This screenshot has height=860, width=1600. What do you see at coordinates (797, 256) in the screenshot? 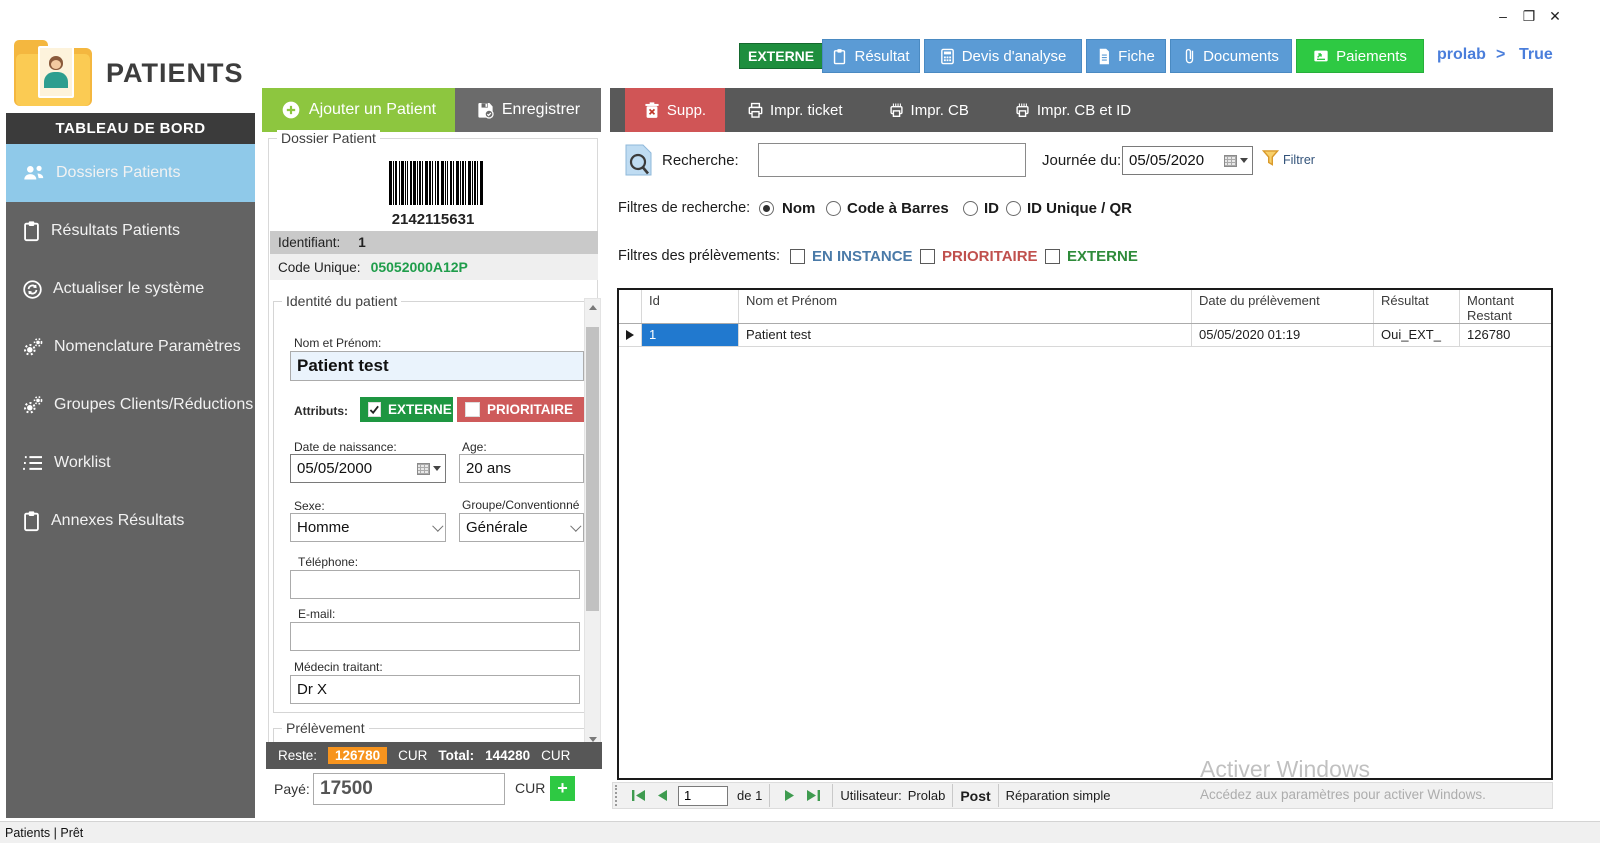
I see `checkbox-en-instance` at bounding box center [797, 256].